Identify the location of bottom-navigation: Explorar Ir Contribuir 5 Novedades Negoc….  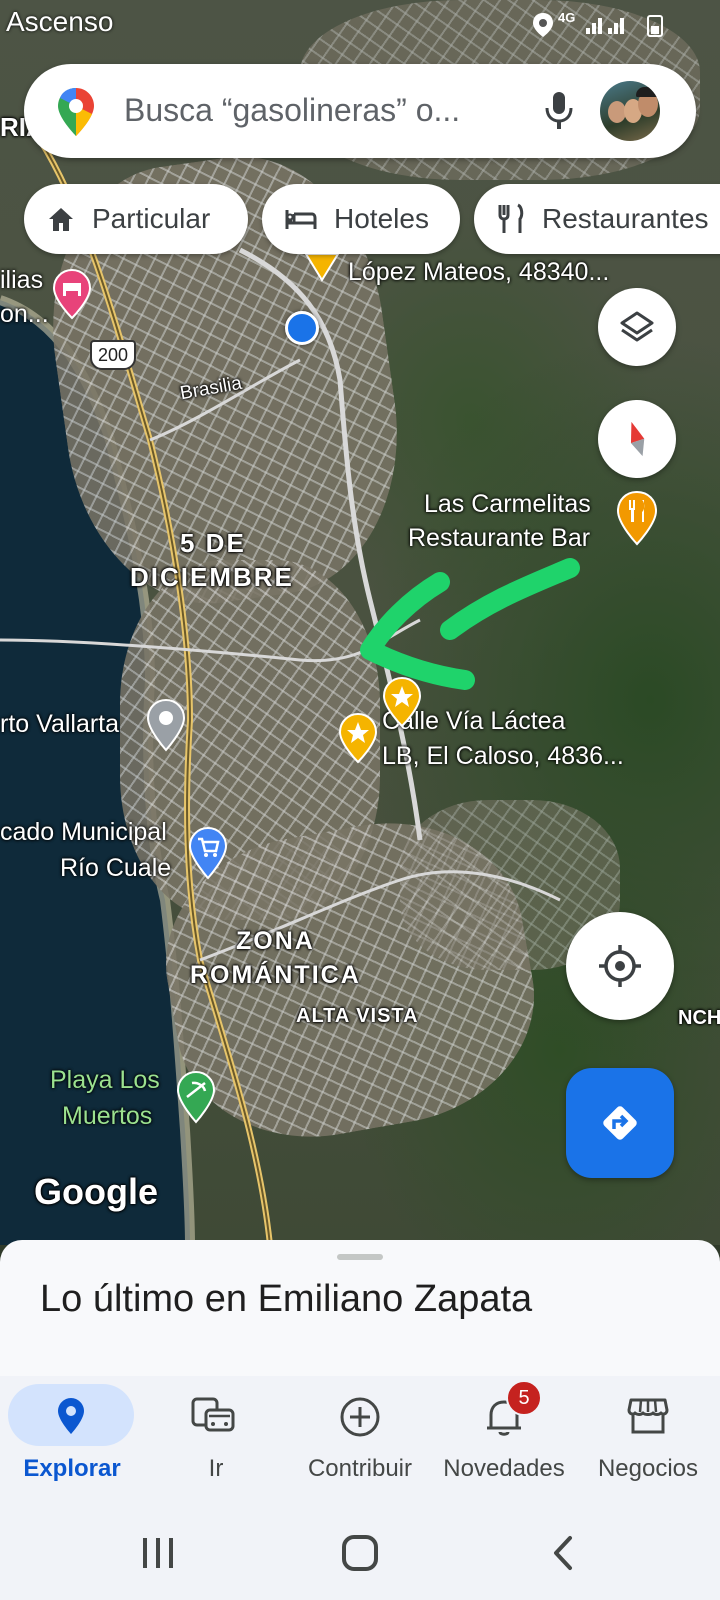
(360, 1438).